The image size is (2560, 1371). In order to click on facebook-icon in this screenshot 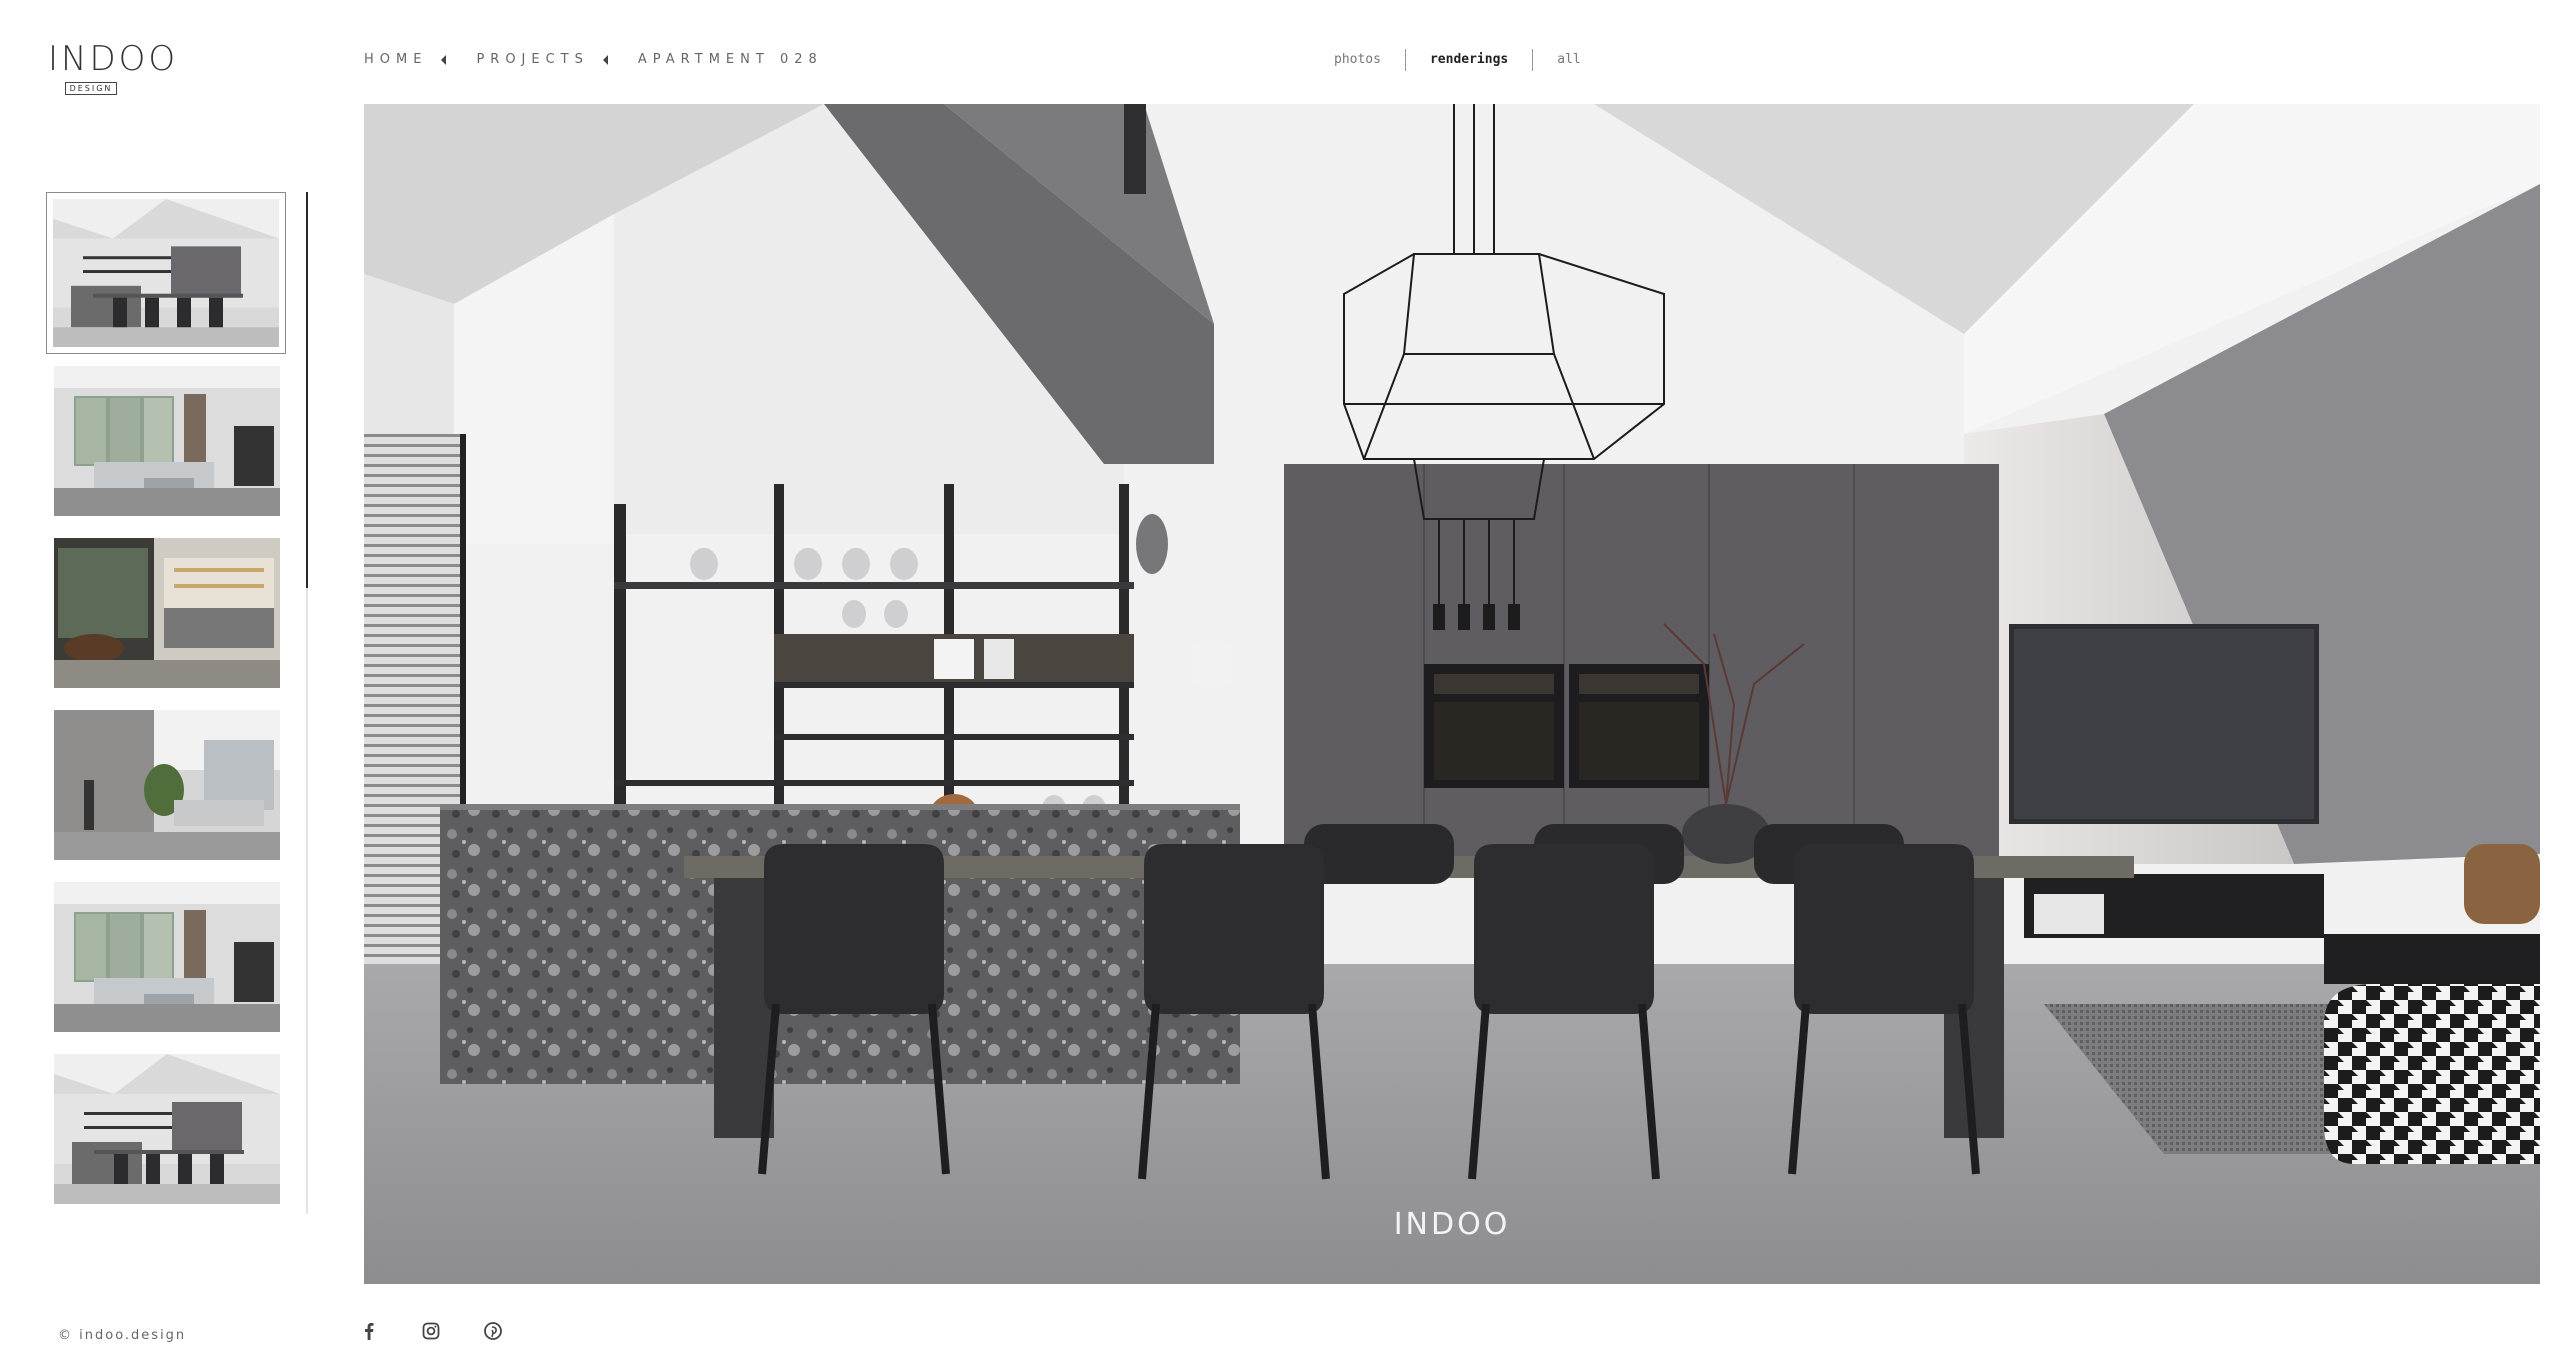, I will do `click(369, 1331)`.